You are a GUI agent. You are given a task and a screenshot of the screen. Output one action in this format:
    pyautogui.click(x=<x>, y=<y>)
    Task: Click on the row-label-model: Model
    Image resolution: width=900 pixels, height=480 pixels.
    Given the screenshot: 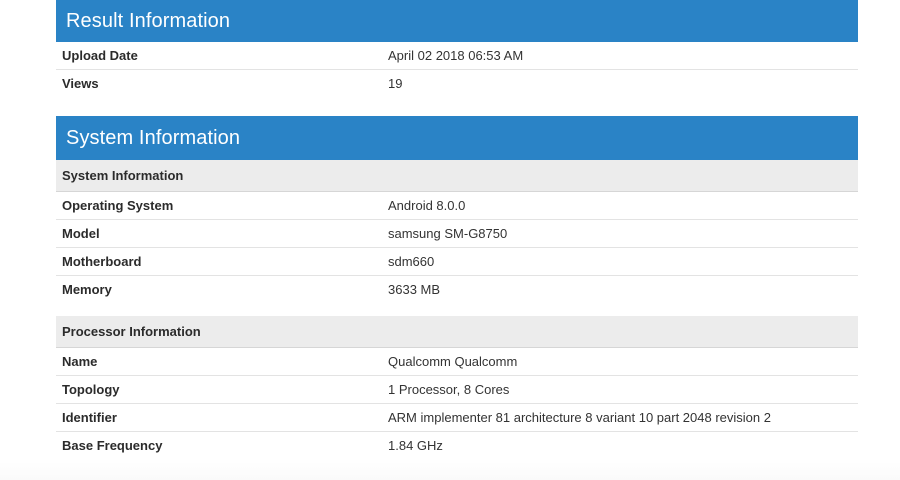 What is the action you would take?
    pyautogui.click(x=219, y=233)
    